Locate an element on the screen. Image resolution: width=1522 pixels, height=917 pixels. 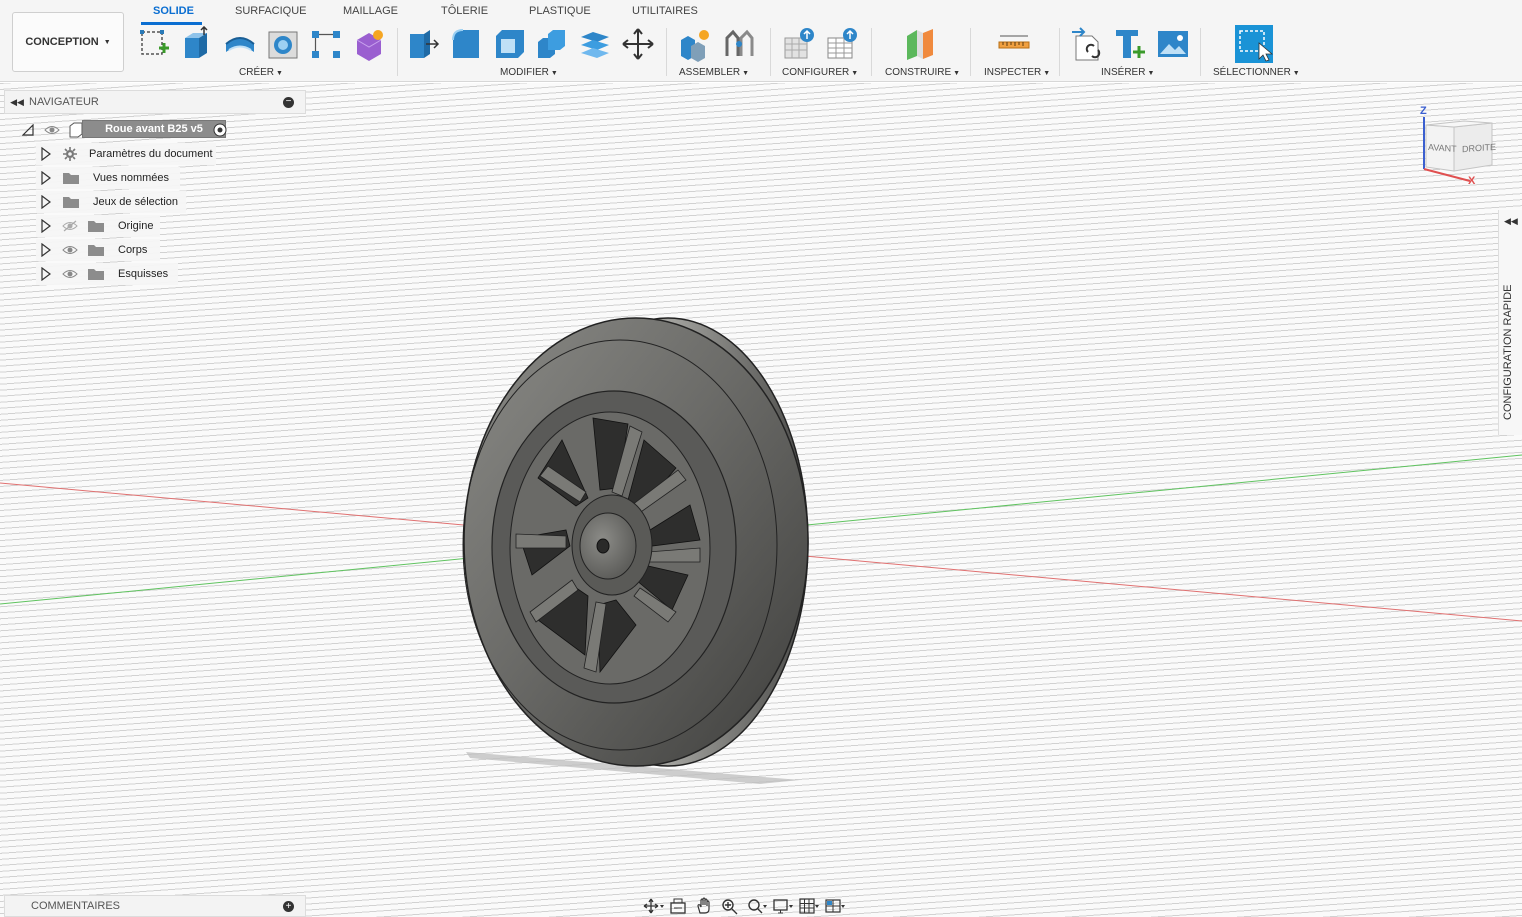
look-at-icon is located at coordinates (678, 906).